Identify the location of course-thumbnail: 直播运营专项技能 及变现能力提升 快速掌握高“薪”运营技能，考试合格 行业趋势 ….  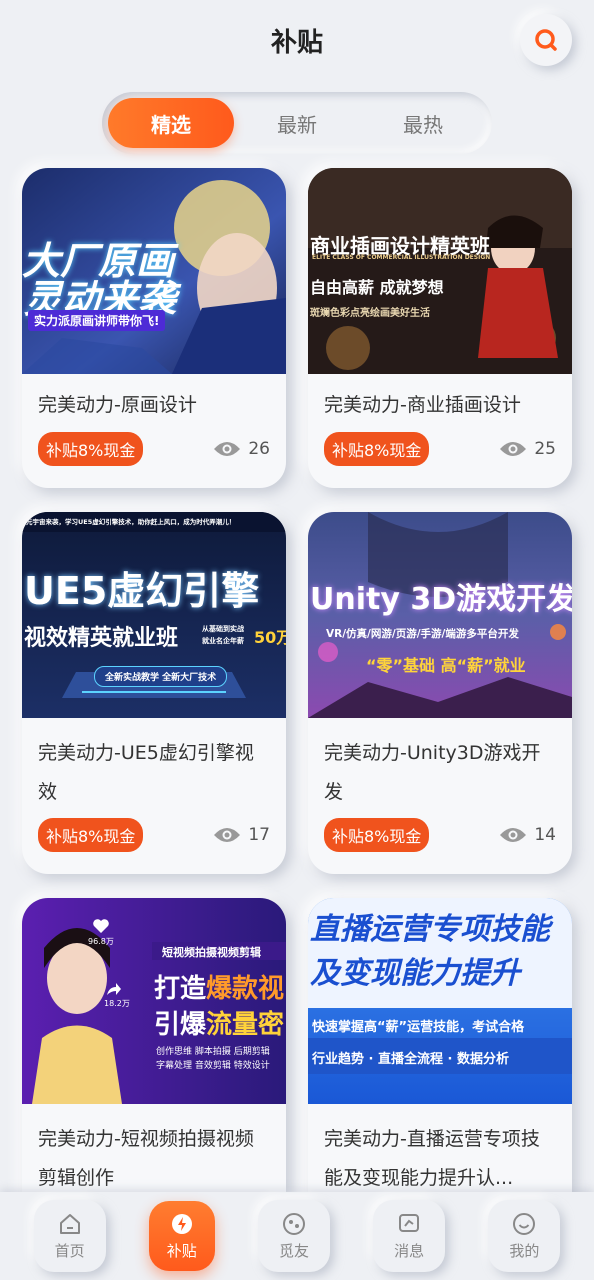
(440, 1001).